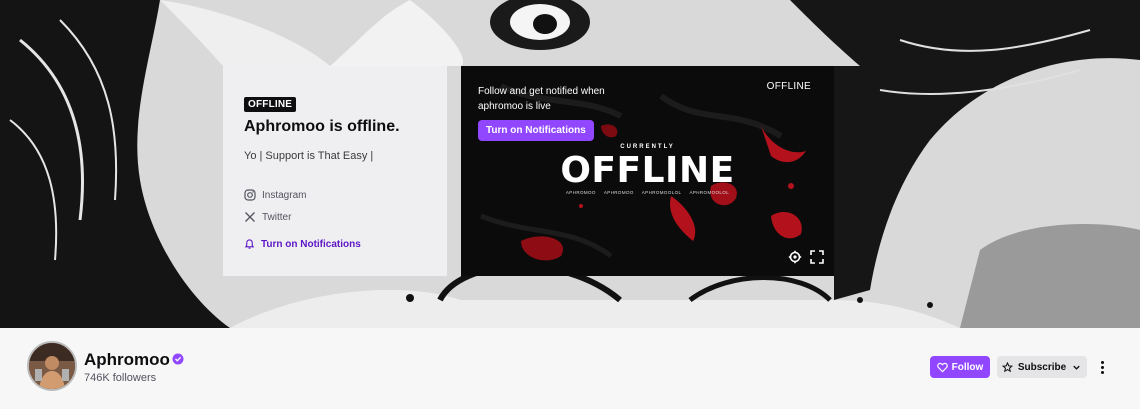 The image size is (1140, 409). Describe the element at coordinates (322, 126) in the screenshot. I see `offline-title: Aphromoo is offline.` at that location.